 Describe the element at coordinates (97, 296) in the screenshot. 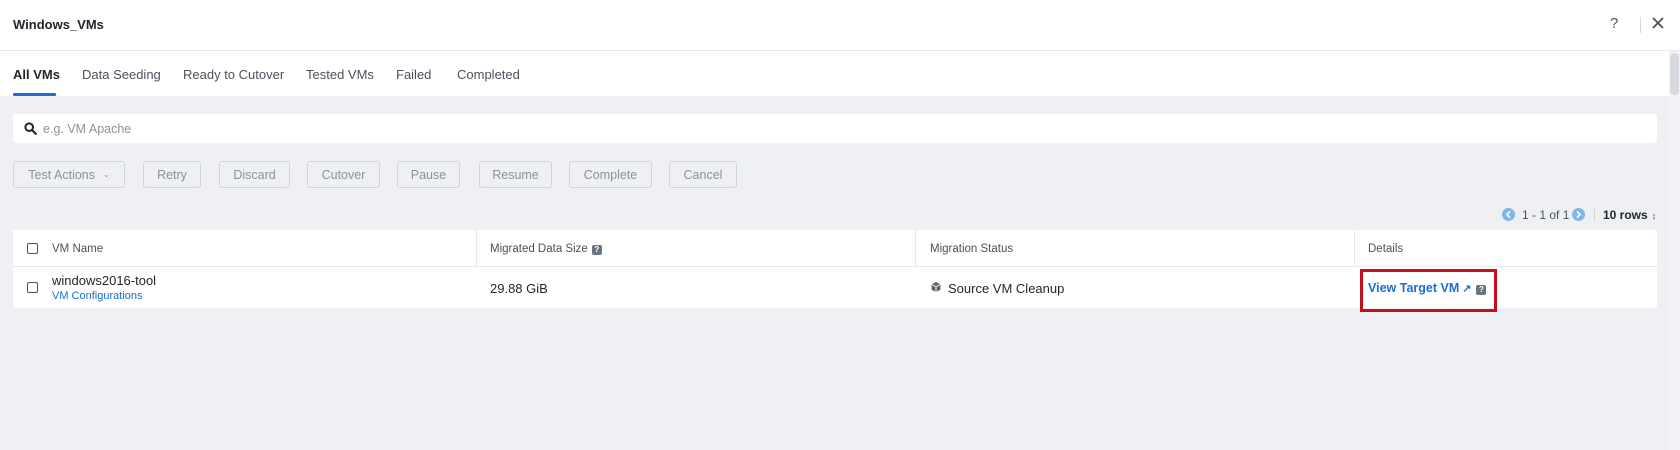

I see `vm-configurations-link: VM Configurations` at that location.